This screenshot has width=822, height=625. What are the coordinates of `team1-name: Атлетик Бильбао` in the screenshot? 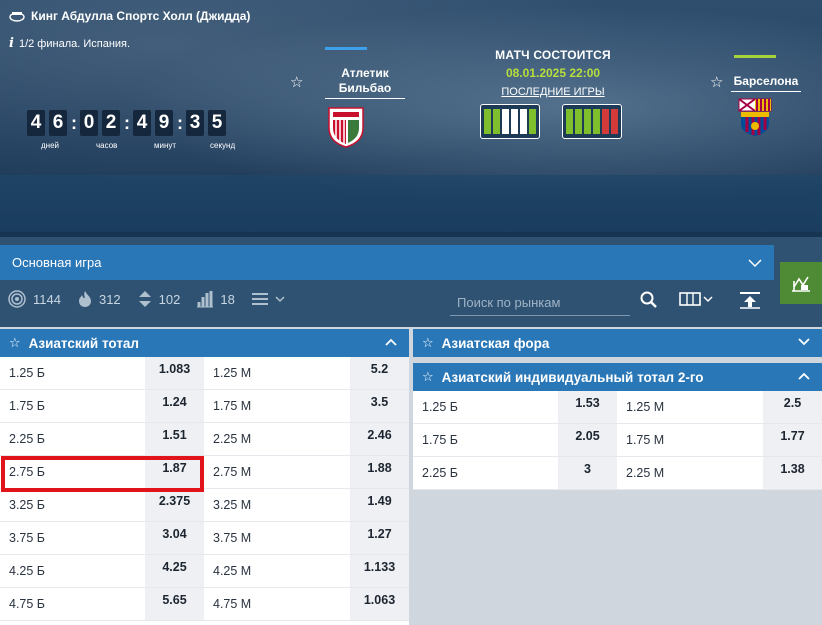 It's located at (365, 82).